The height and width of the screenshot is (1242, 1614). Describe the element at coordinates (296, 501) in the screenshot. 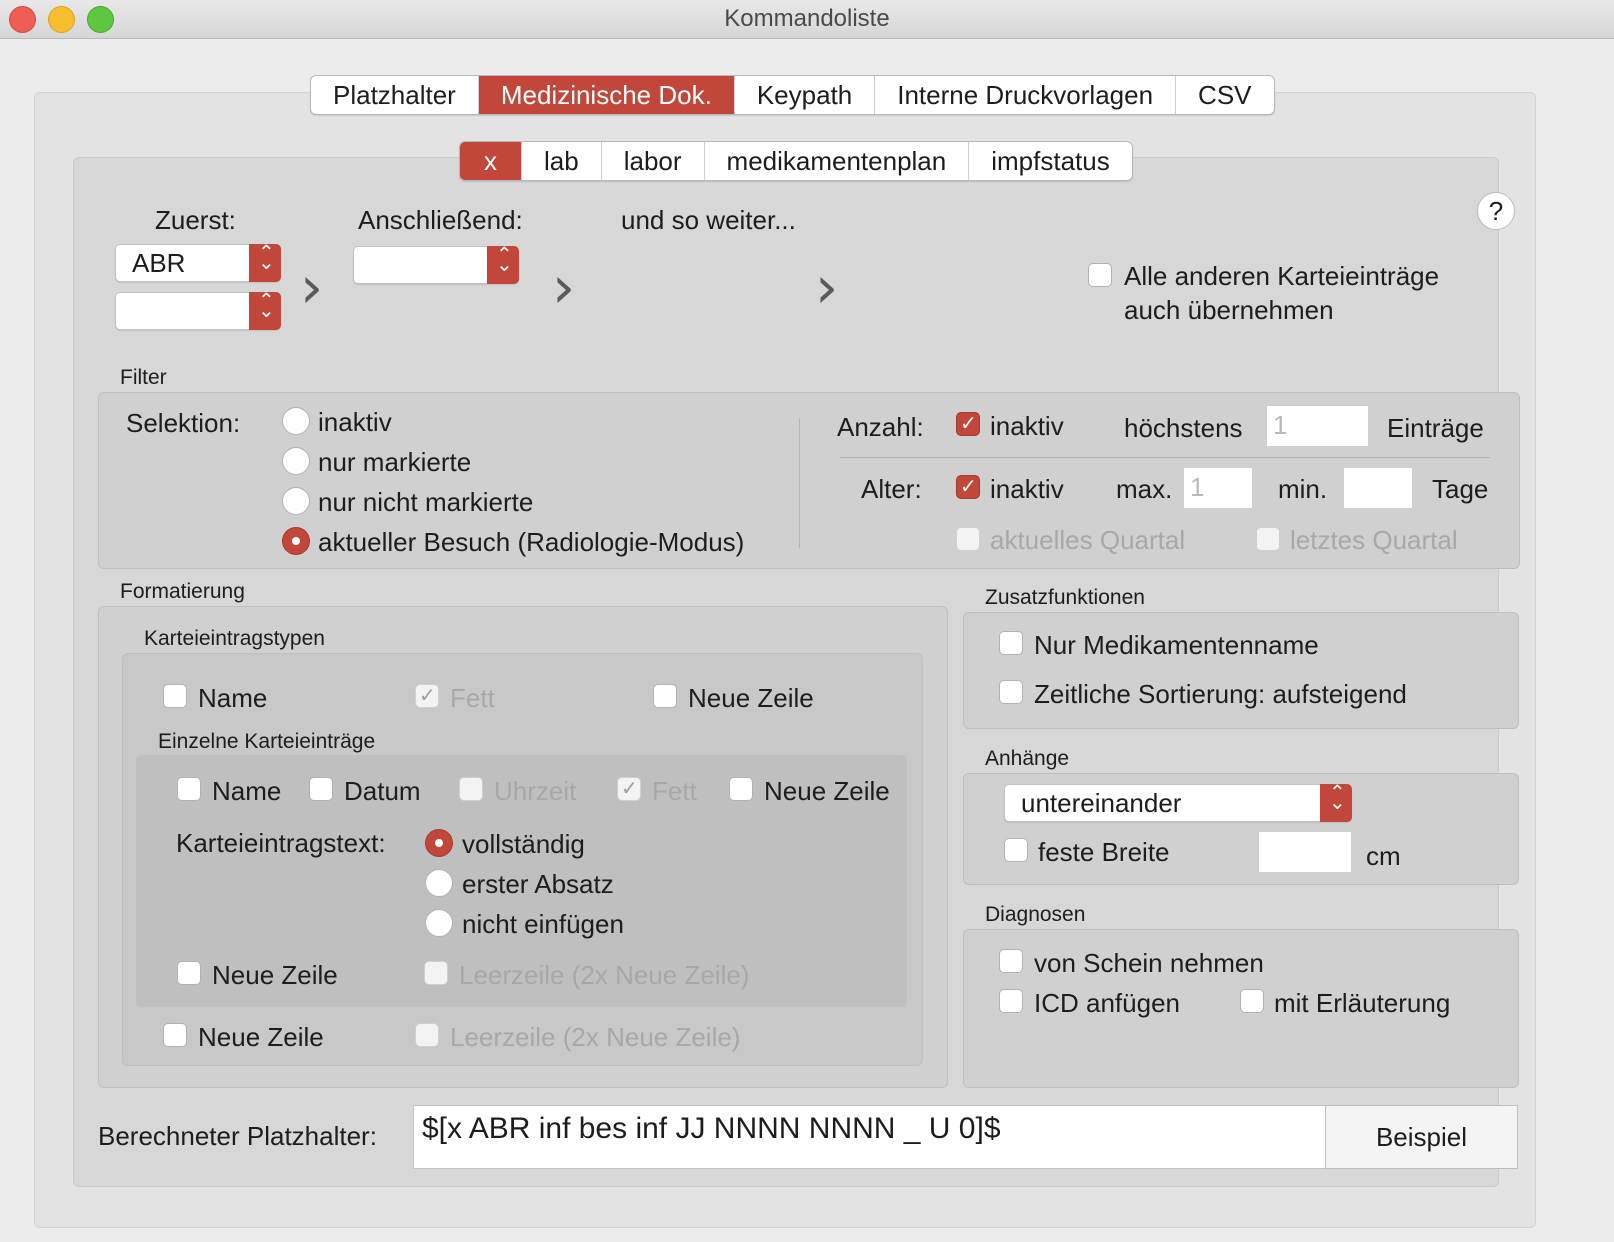

I see `selection-unmarked-radio` at that location.